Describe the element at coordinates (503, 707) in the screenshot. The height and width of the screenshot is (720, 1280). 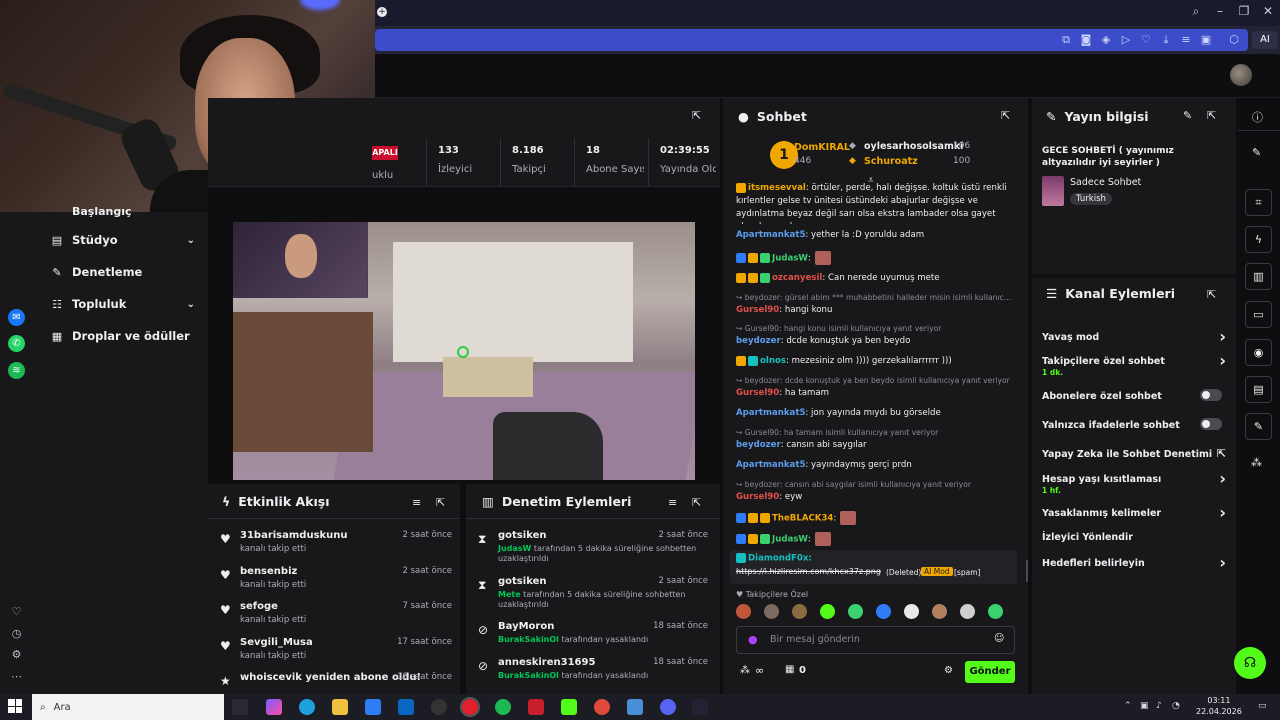
I see `spotify-icon` at that location.